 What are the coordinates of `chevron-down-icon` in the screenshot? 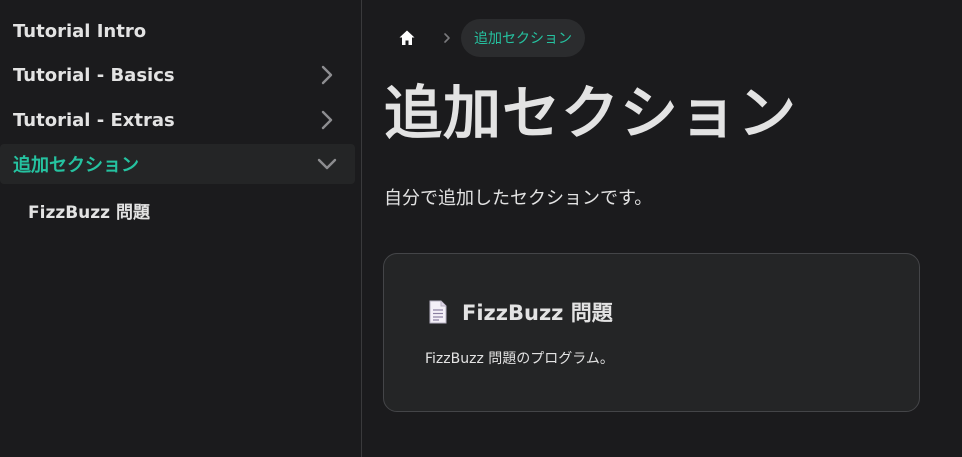 It's located at (327, 164).